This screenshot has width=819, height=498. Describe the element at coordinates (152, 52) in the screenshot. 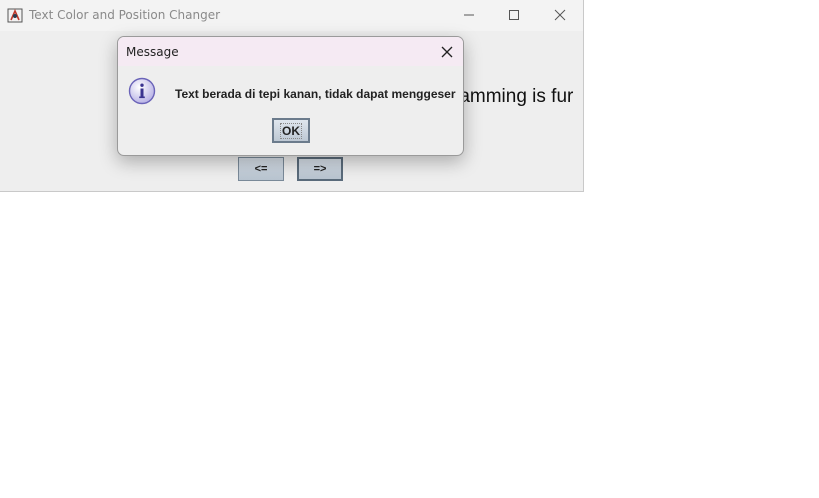

I see `dialog-title: Message` at that location.